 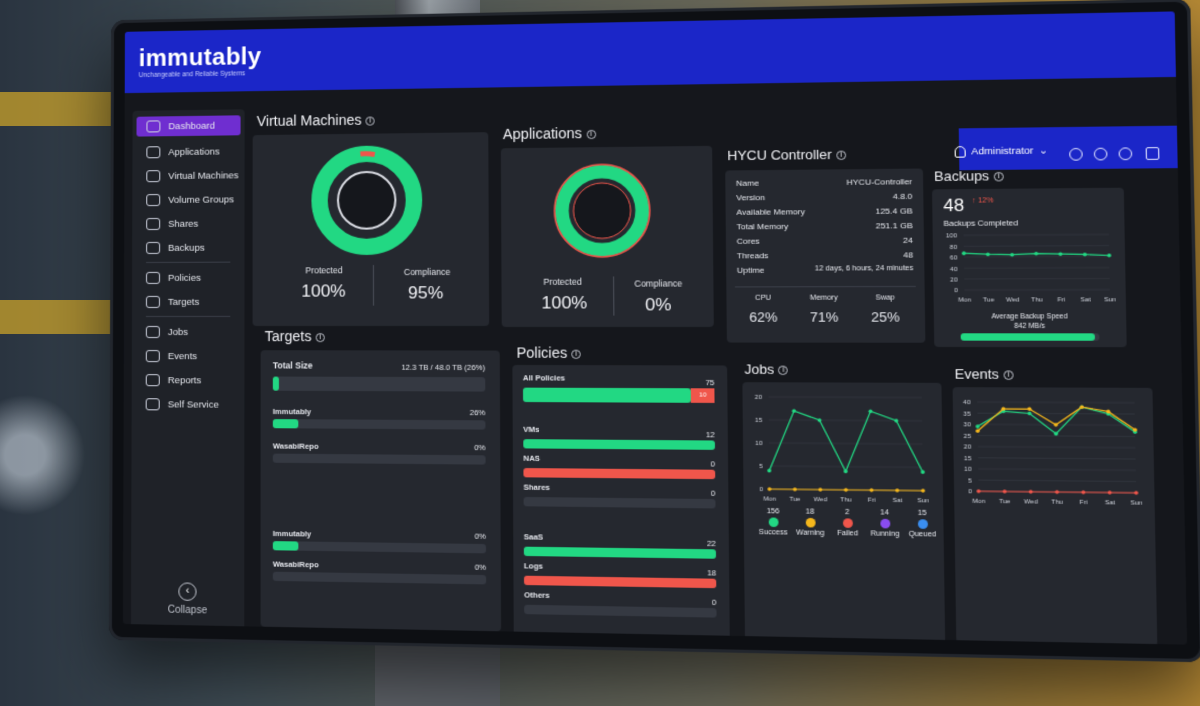 What do you see at coordinates (748, 241) in the screenshot?
I see `hycu-row-key: Cores` at bounding box center [748, 241].